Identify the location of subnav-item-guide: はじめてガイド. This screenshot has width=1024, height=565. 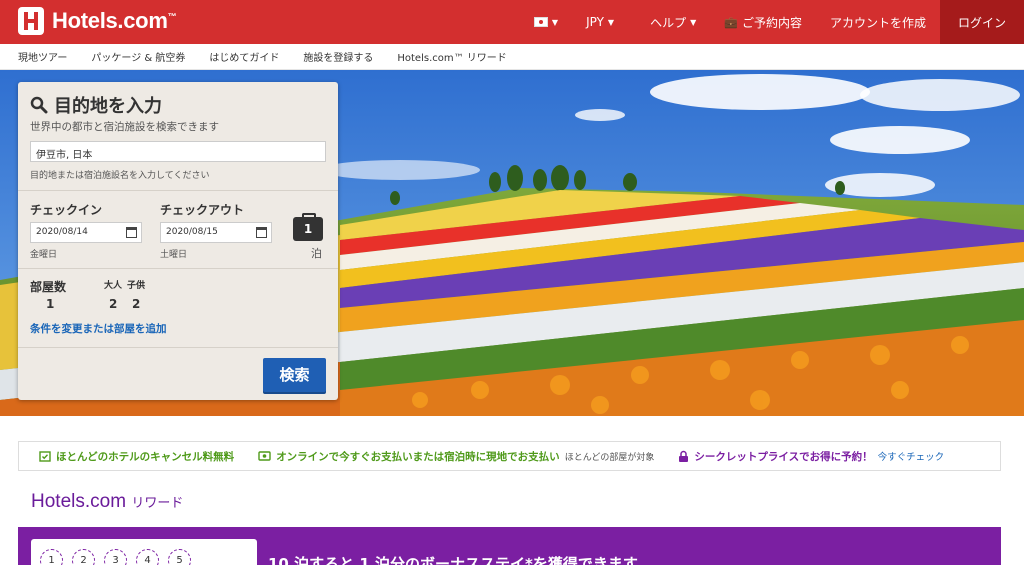
(235, 56).